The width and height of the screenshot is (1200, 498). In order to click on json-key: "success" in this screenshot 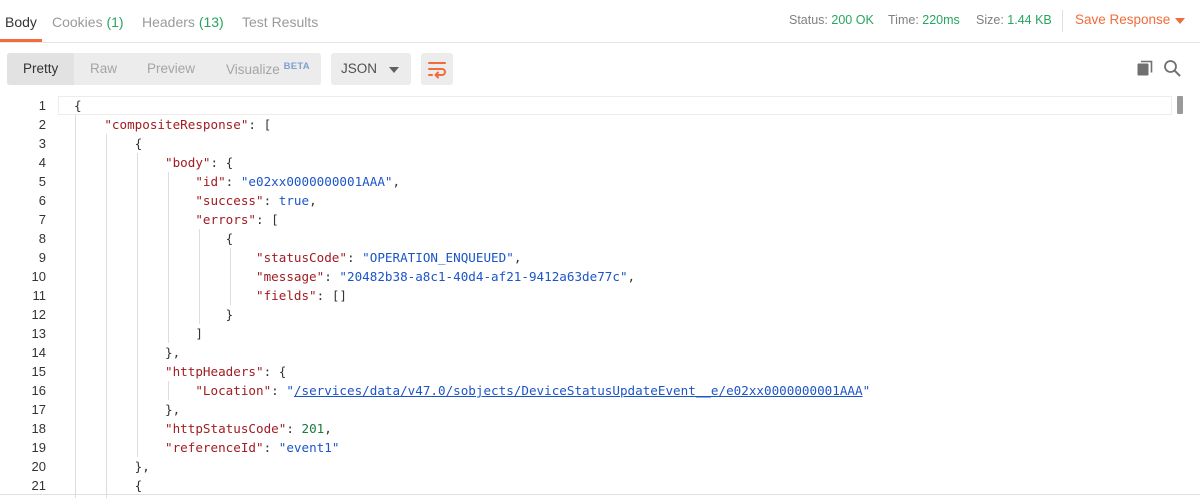, I will do `click(229, 200)`.